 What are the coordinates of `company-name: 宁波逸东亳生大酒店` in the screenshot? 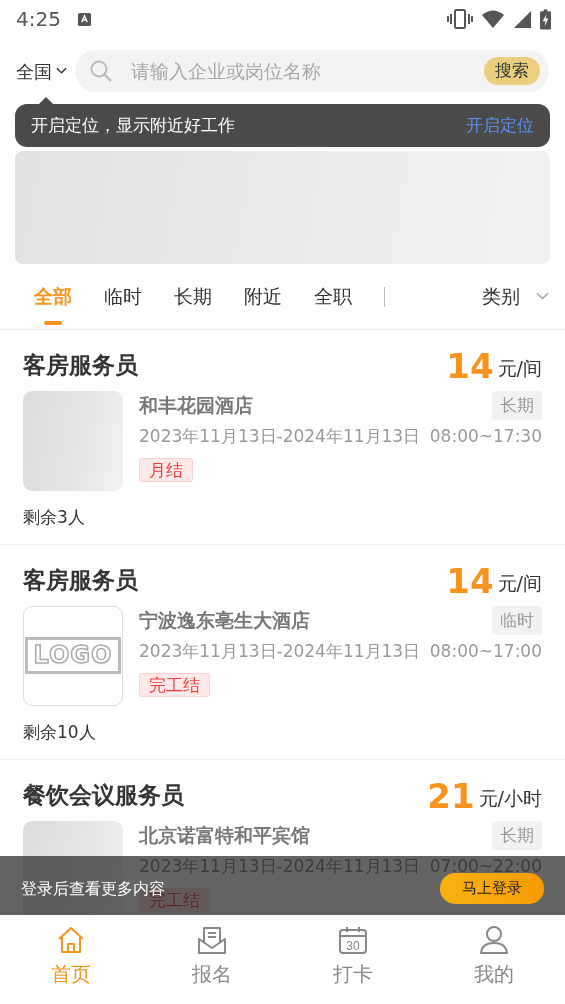 It's located at (224, 620).